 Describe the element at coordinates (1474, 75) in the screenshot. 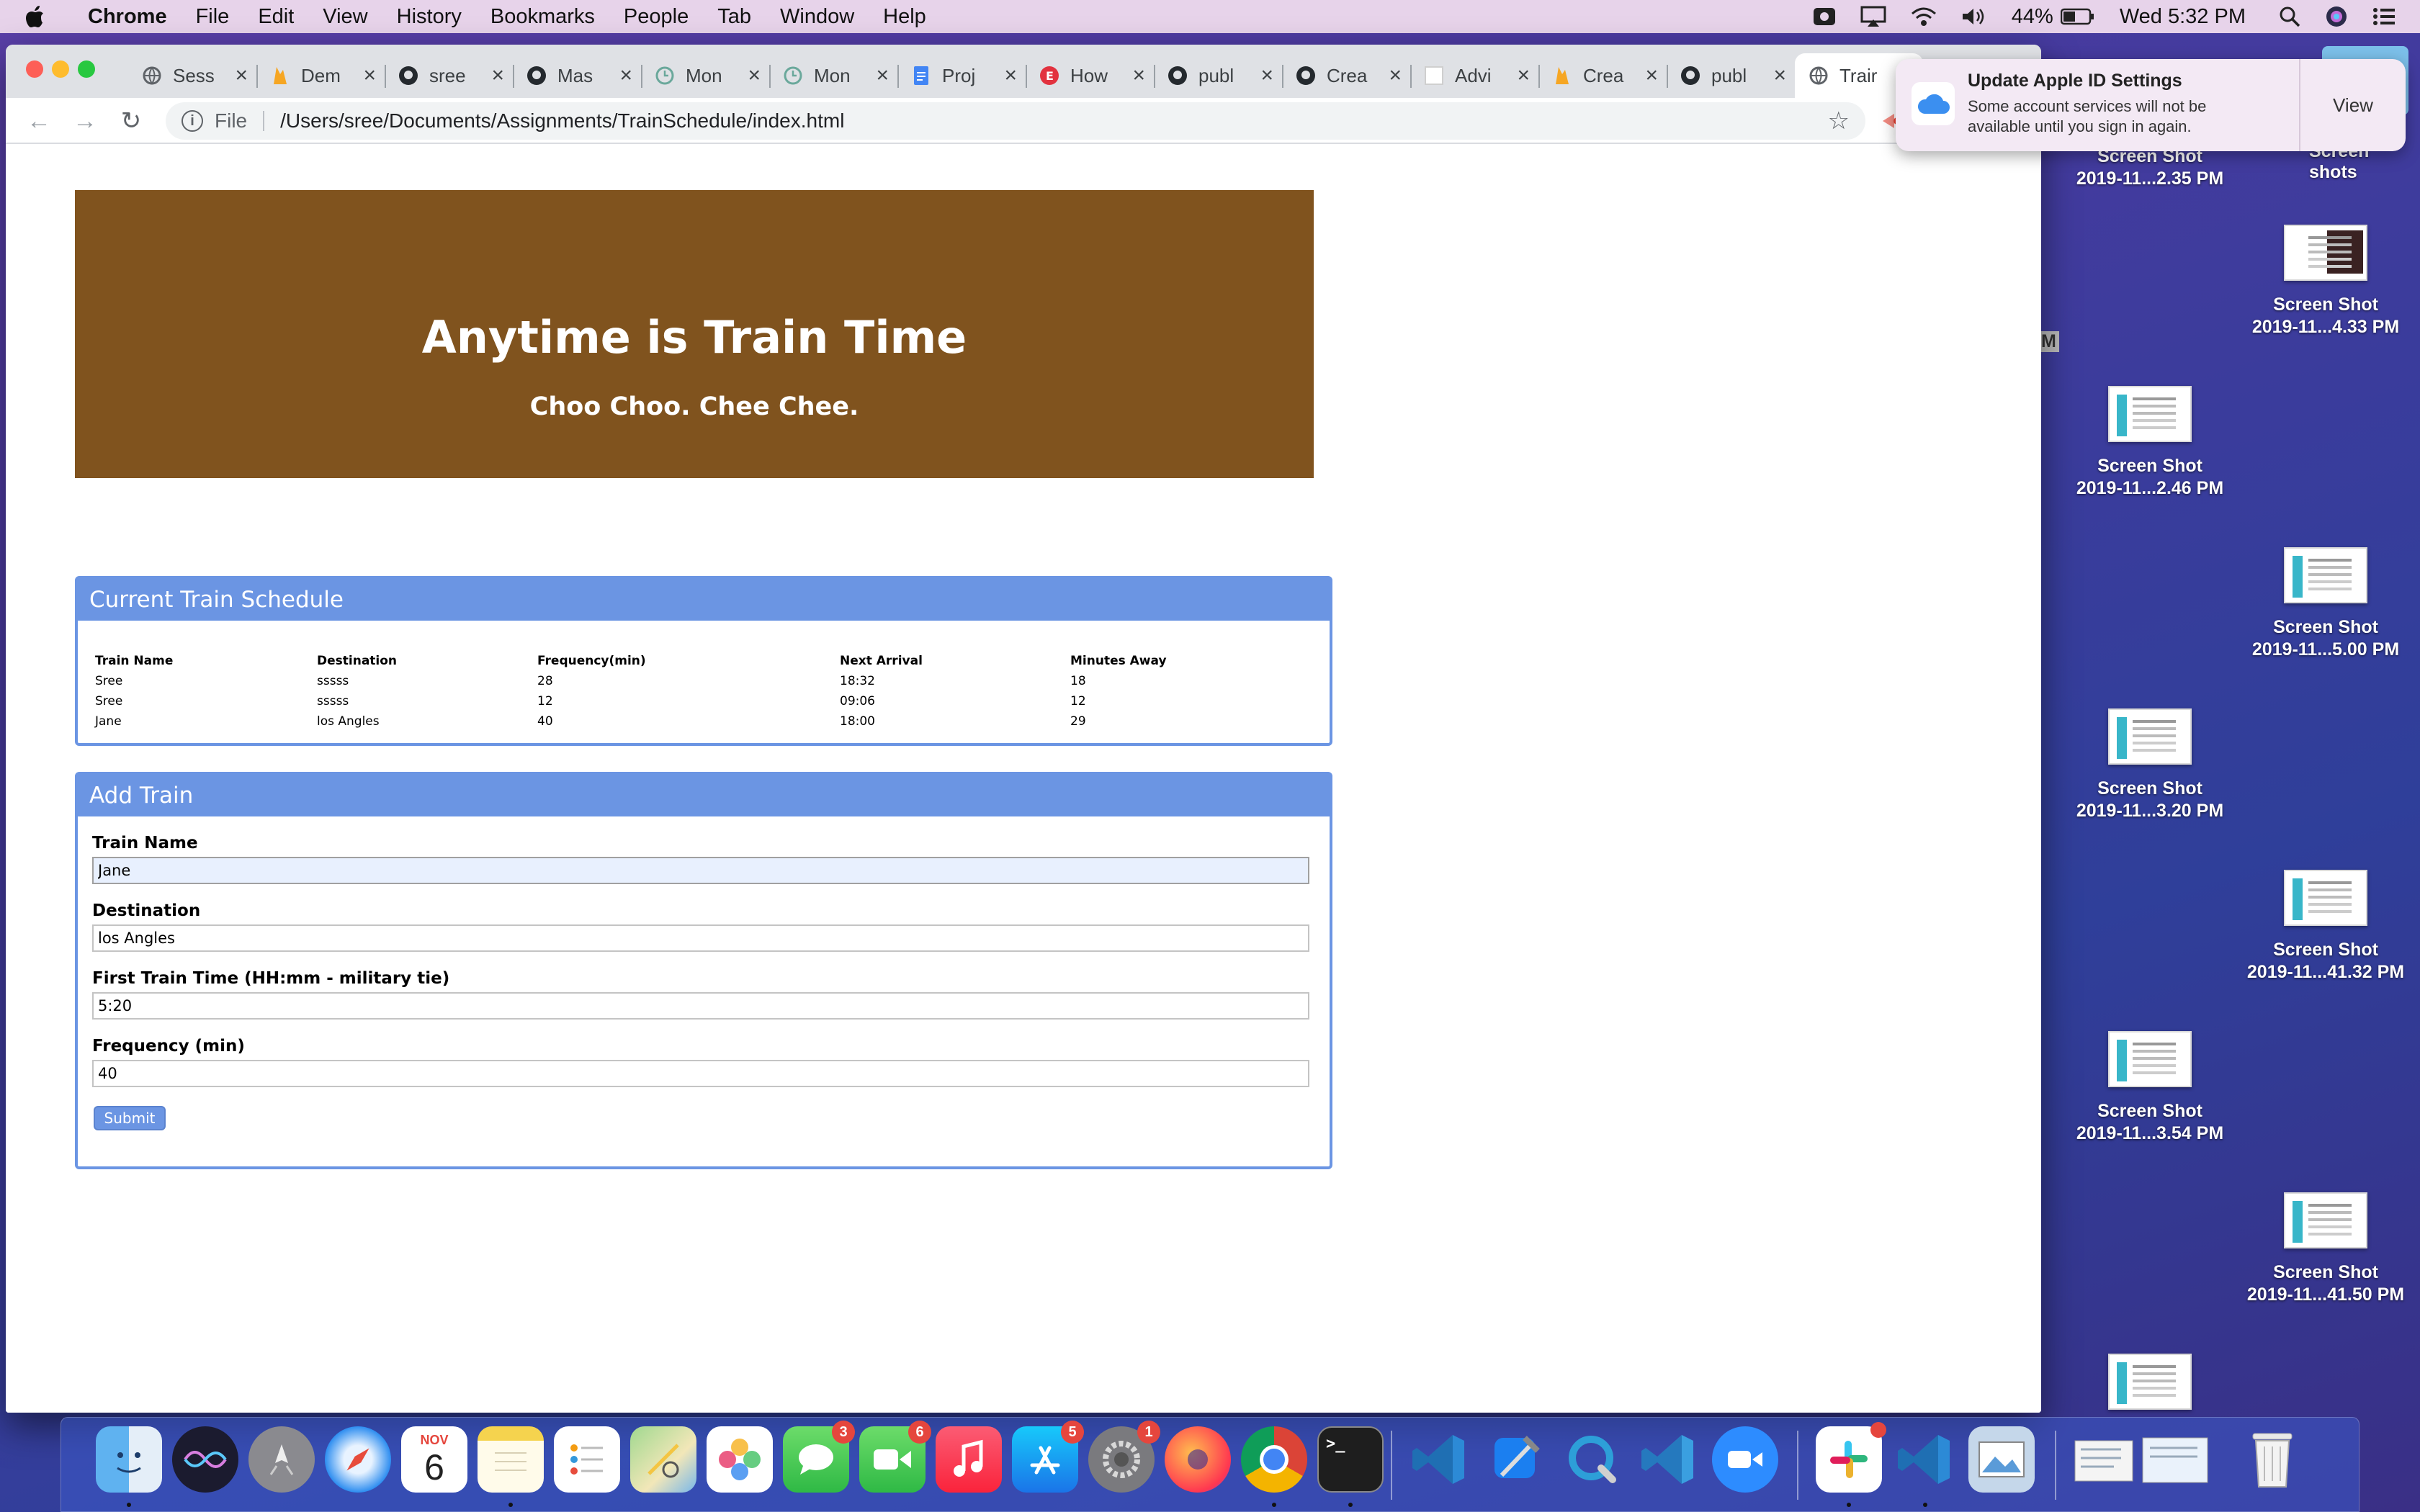

I see `tab-advi: Advi ×` at that location.